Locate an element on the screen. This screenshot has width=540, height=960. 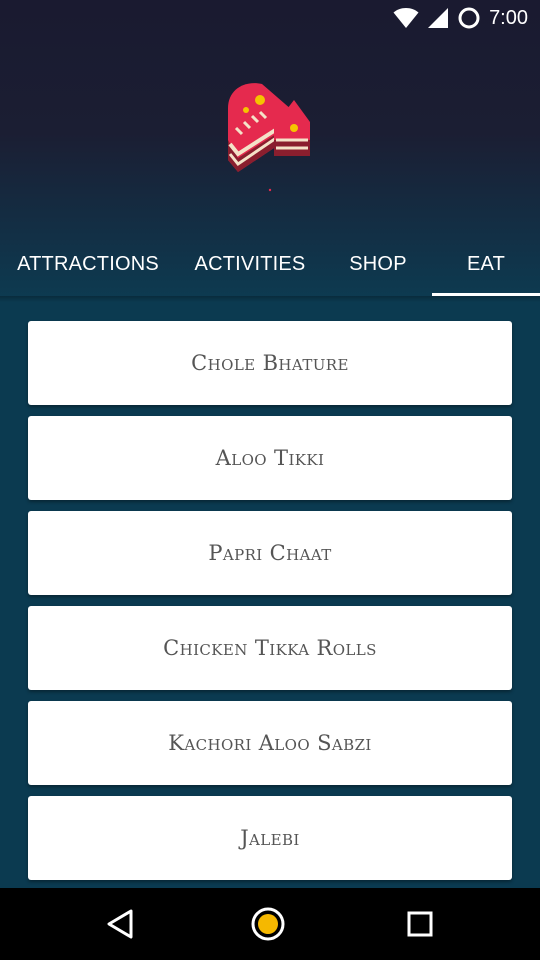
status-time: 7:00 is located at coordinates (508, 17).